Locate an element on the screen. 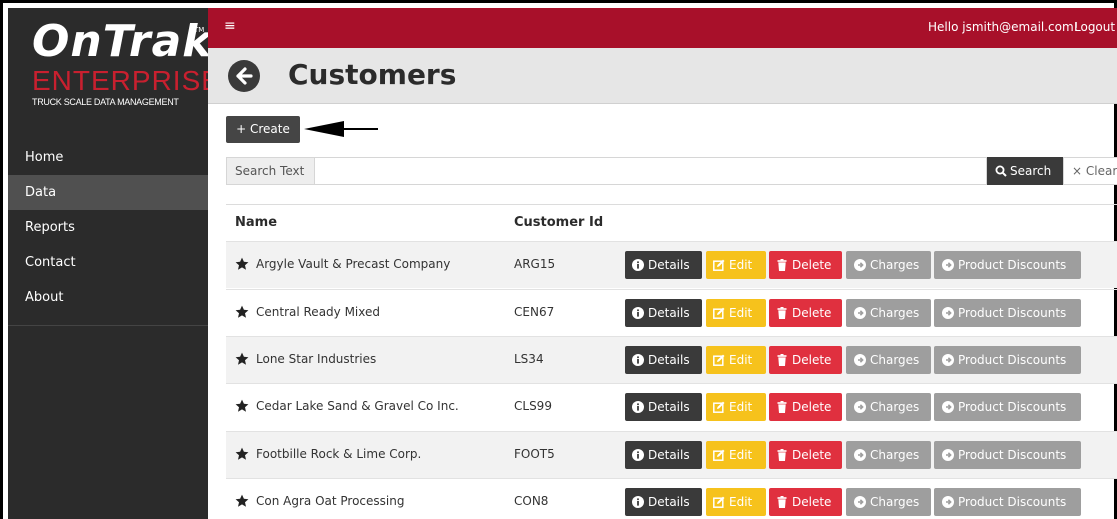  customer-name: Con Agra Oat Processing is located at coordinates (330, 501).